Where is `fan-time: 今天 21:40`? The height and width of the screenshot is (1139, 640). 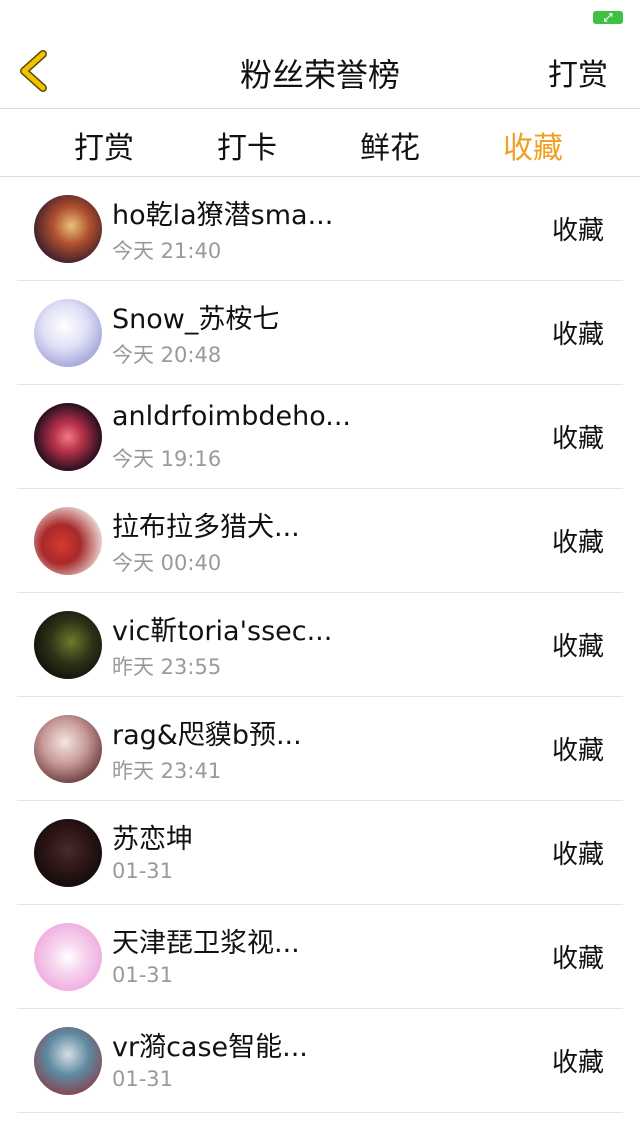 fan-time: 今天 21:40 is located at coordinates (167, 251).